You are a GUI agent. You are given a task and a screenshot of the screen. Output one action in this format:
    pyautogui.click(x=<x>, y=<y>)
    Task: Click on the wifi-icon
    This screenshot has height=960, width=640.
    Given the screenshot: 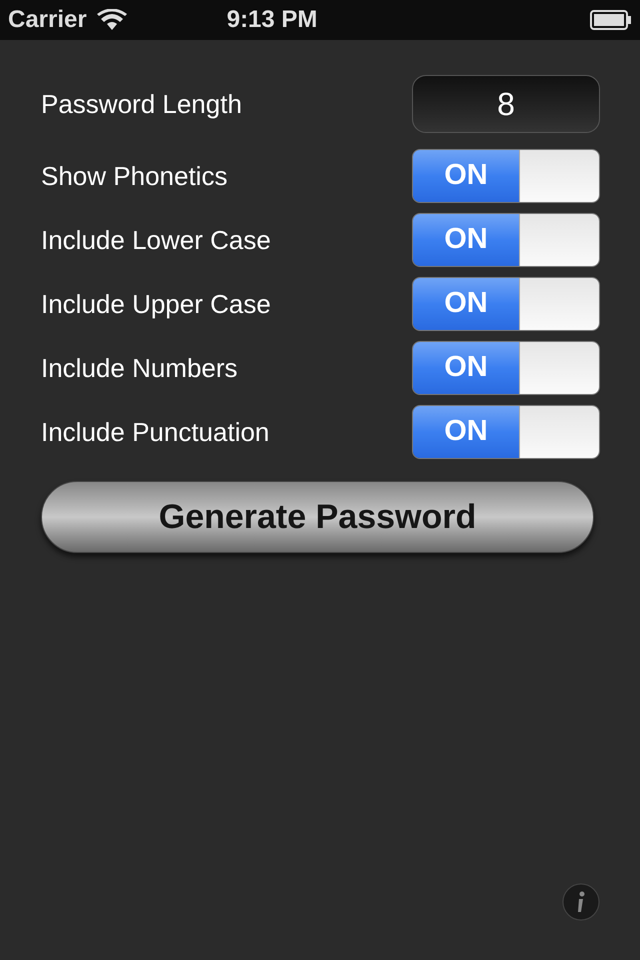 What is the action you would take?
    pyautogui.click(x=111, y=20)
    